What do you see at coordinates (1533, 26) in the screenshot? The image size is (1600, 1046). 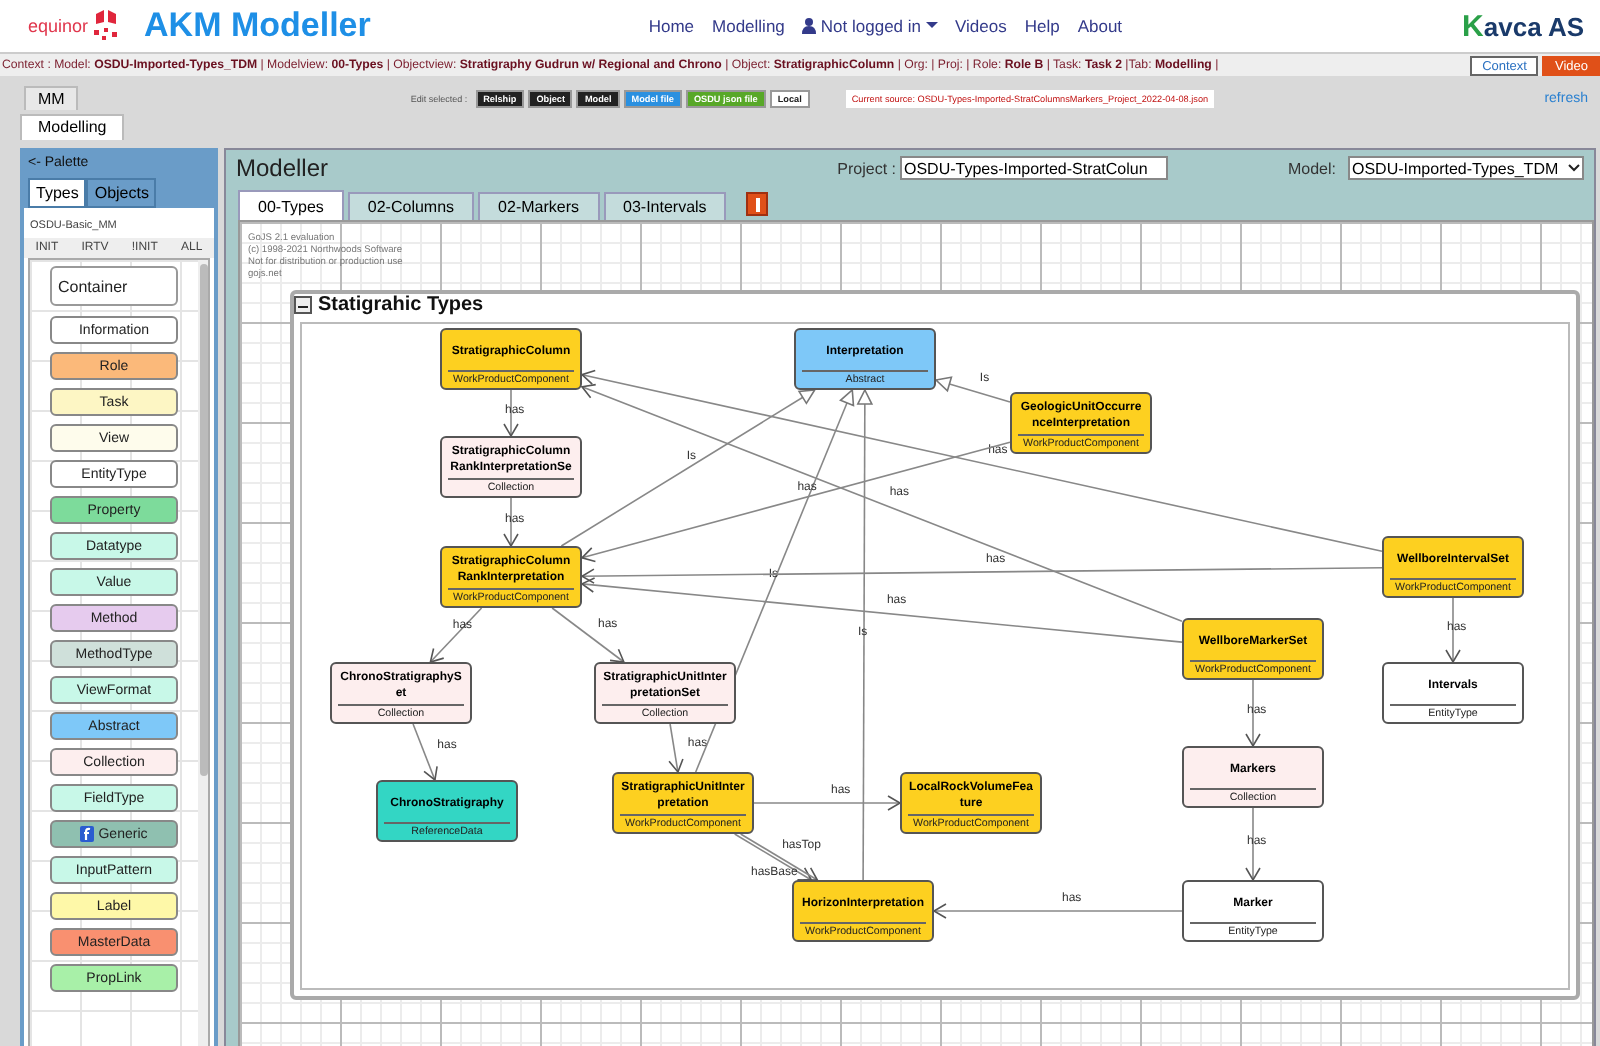 I see `brand-name: avca AS` at bounding box center [1533, 26].